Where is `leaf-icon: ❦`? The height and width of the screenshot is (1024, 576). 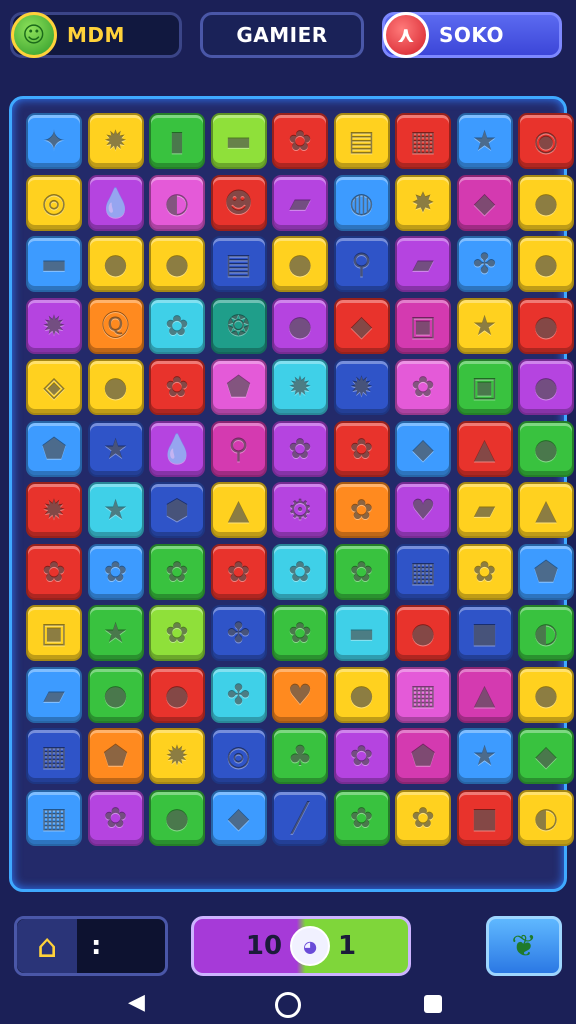
leaf-icon: ❦ is located at coordinates (524, 946).